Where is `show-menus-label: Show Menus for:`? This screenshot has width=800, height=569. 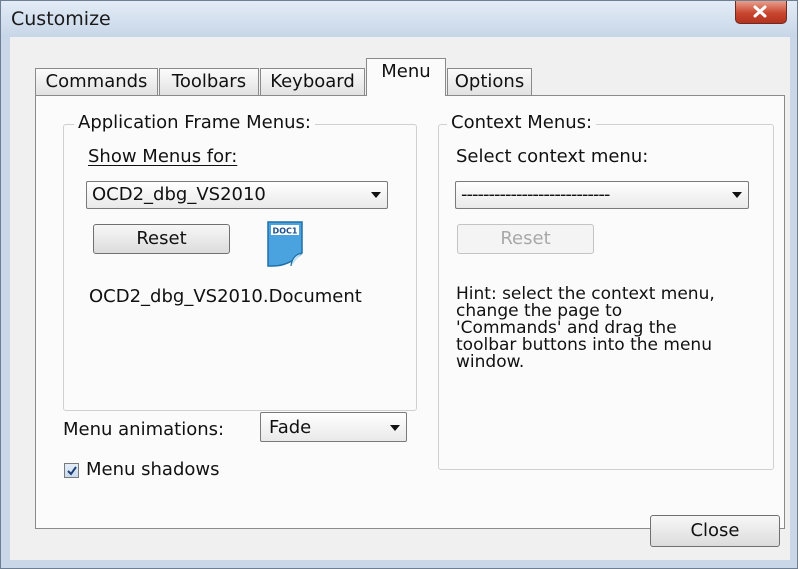
show-menus-label: Show Menus for: is located at coordinates (163, 156).